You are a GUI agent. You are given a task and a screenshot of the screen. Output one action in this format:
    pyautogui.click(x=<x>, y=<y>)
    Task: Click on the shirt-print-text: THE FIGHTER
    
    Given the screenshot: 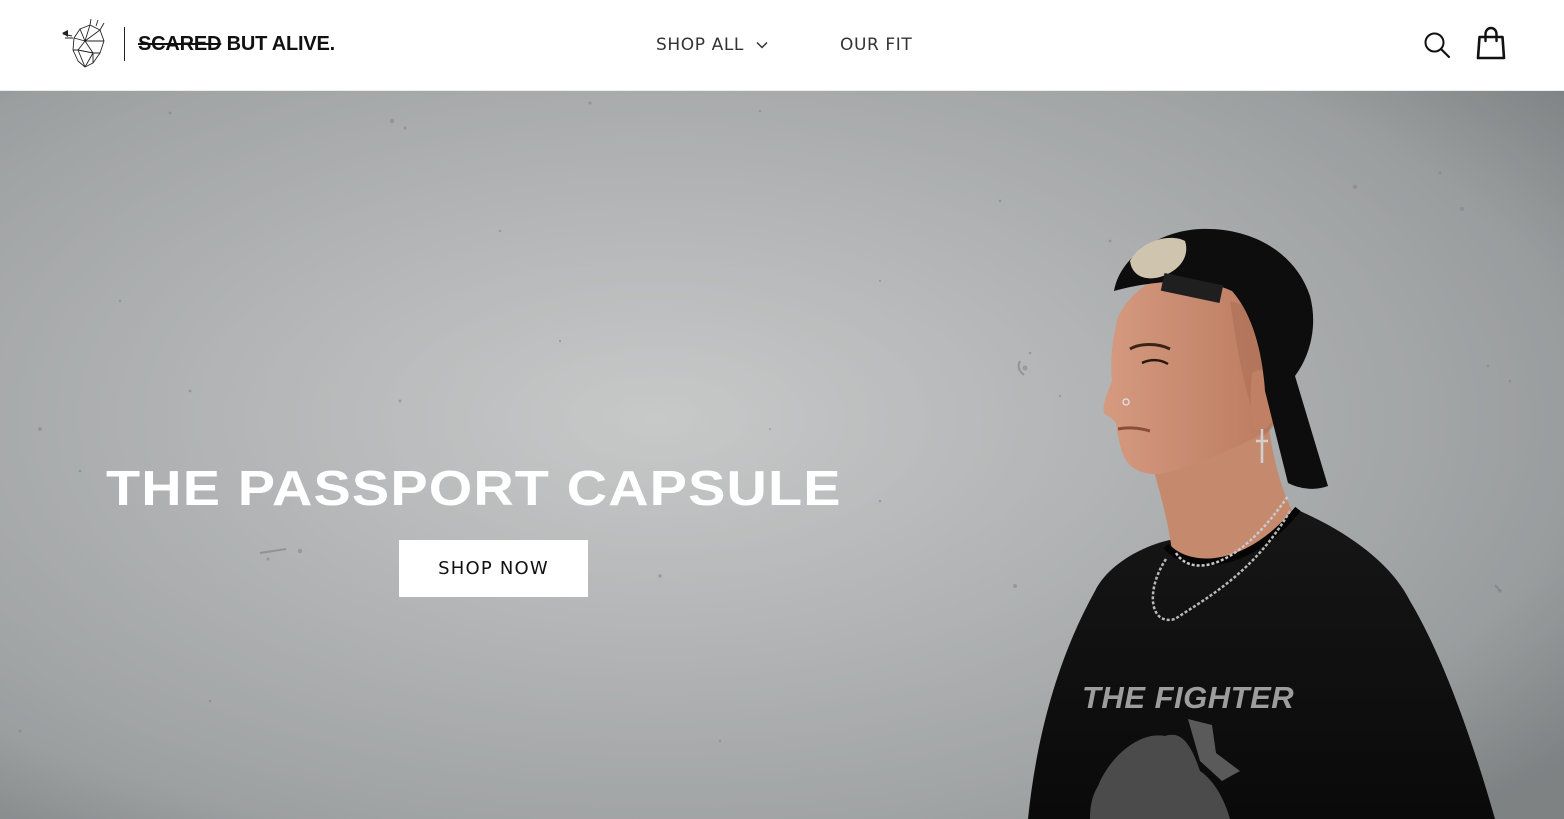 What is the action you would take?
    pyautogui.click(x=1188, y=697)
    